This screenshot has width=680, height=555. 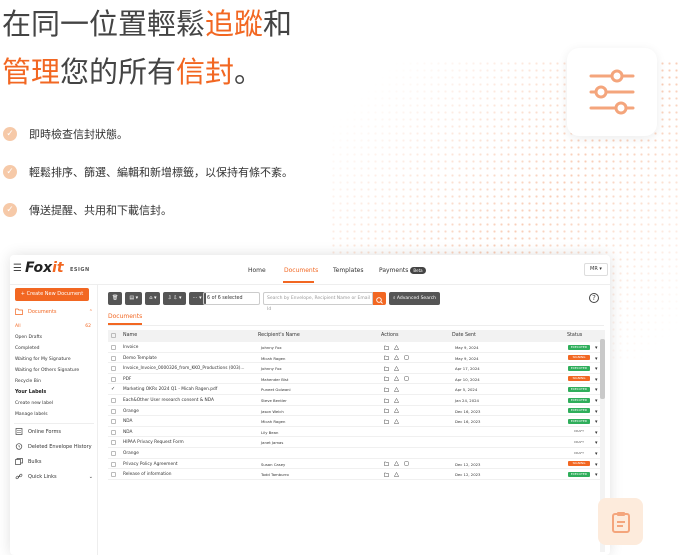 What do you see at coordinates (140, 358) in the screenshot?
I see `document-name: Demo Template` at bounding box center [140, 358].